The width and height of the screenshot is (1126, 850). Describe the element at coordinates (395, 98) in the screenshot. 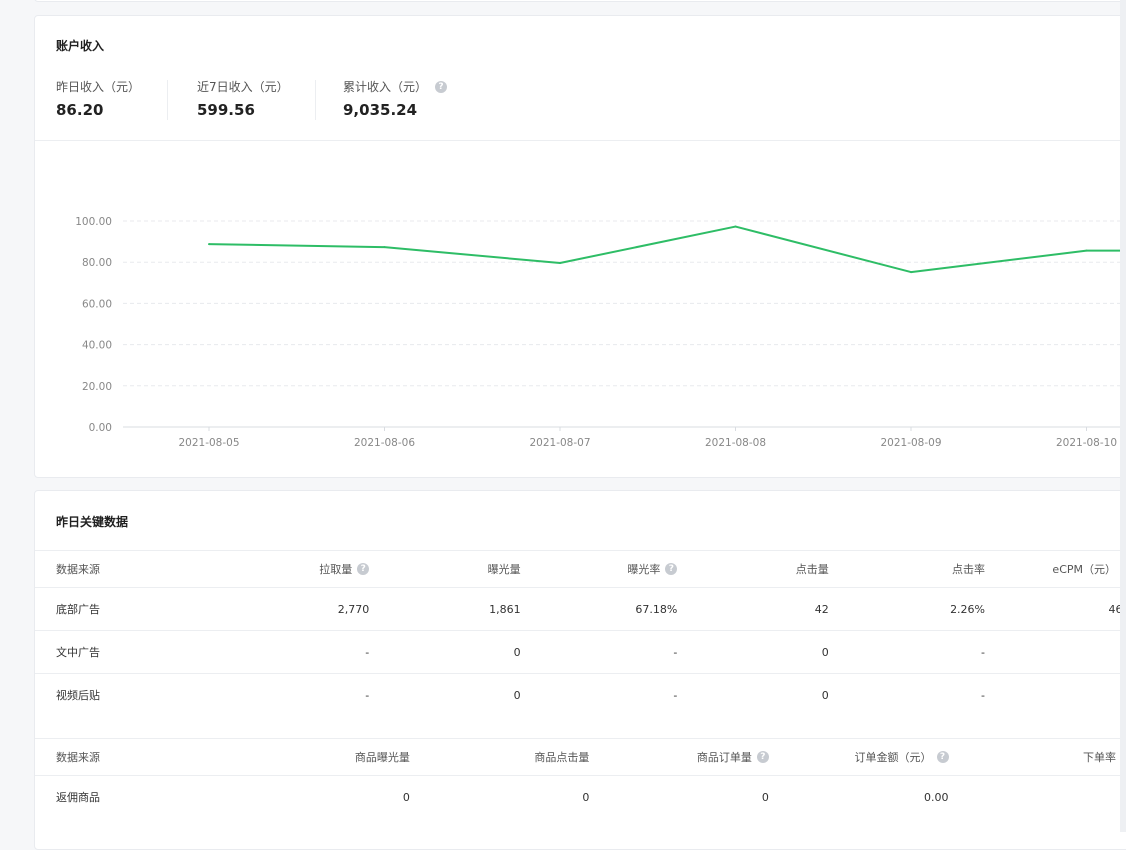

I see `metric-total-income: 累计收入（元） ? 9,035.24` at that location.